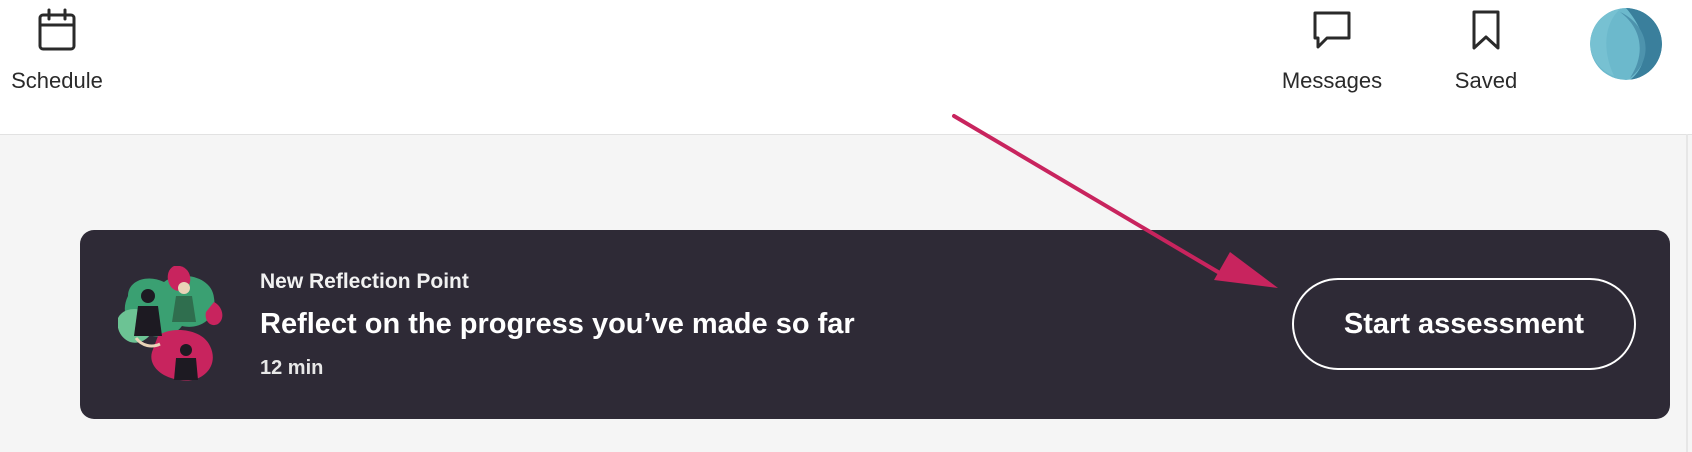  I want to click on nav-schedule-label: Schedule, so click(57, 80).